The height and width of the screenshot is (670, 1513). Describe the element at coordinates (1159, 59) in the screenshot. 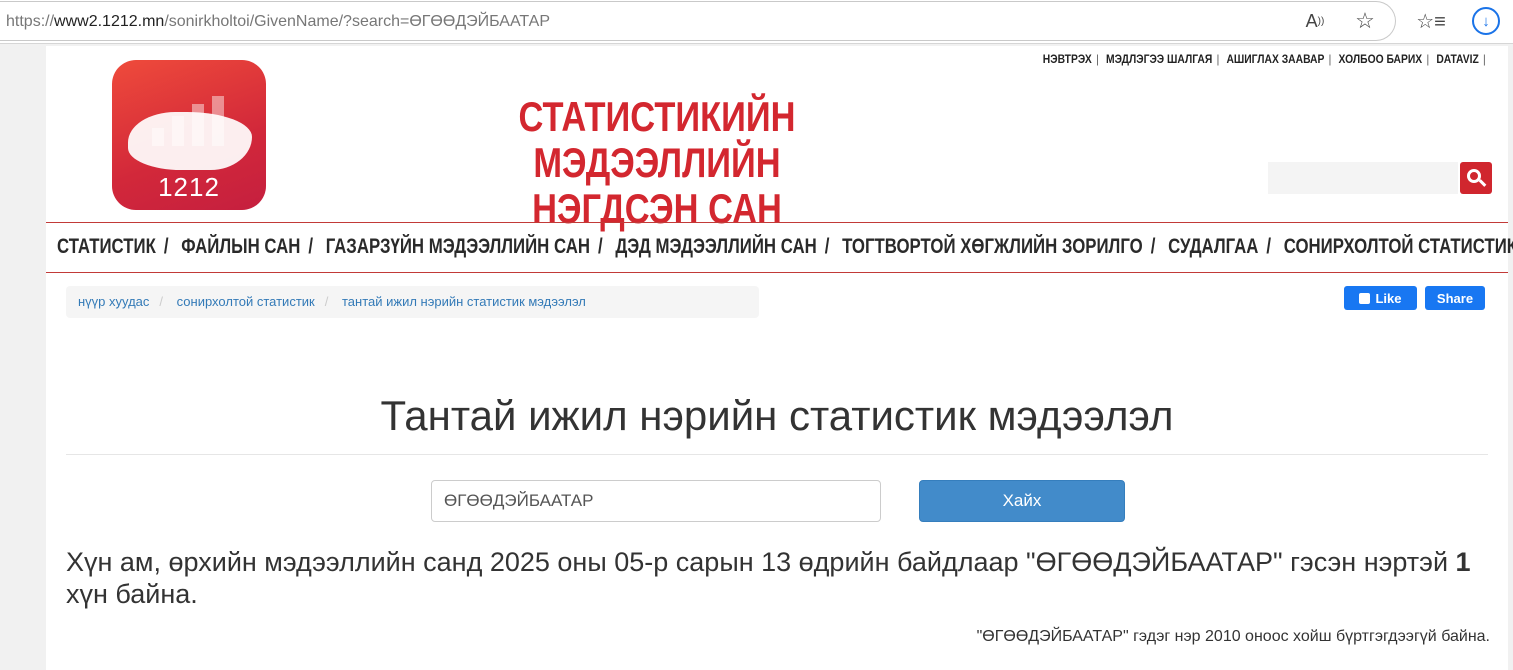

I see `link-quiz: МЭДЛЭГЭЭ ШАЛГАЯ` at that location.